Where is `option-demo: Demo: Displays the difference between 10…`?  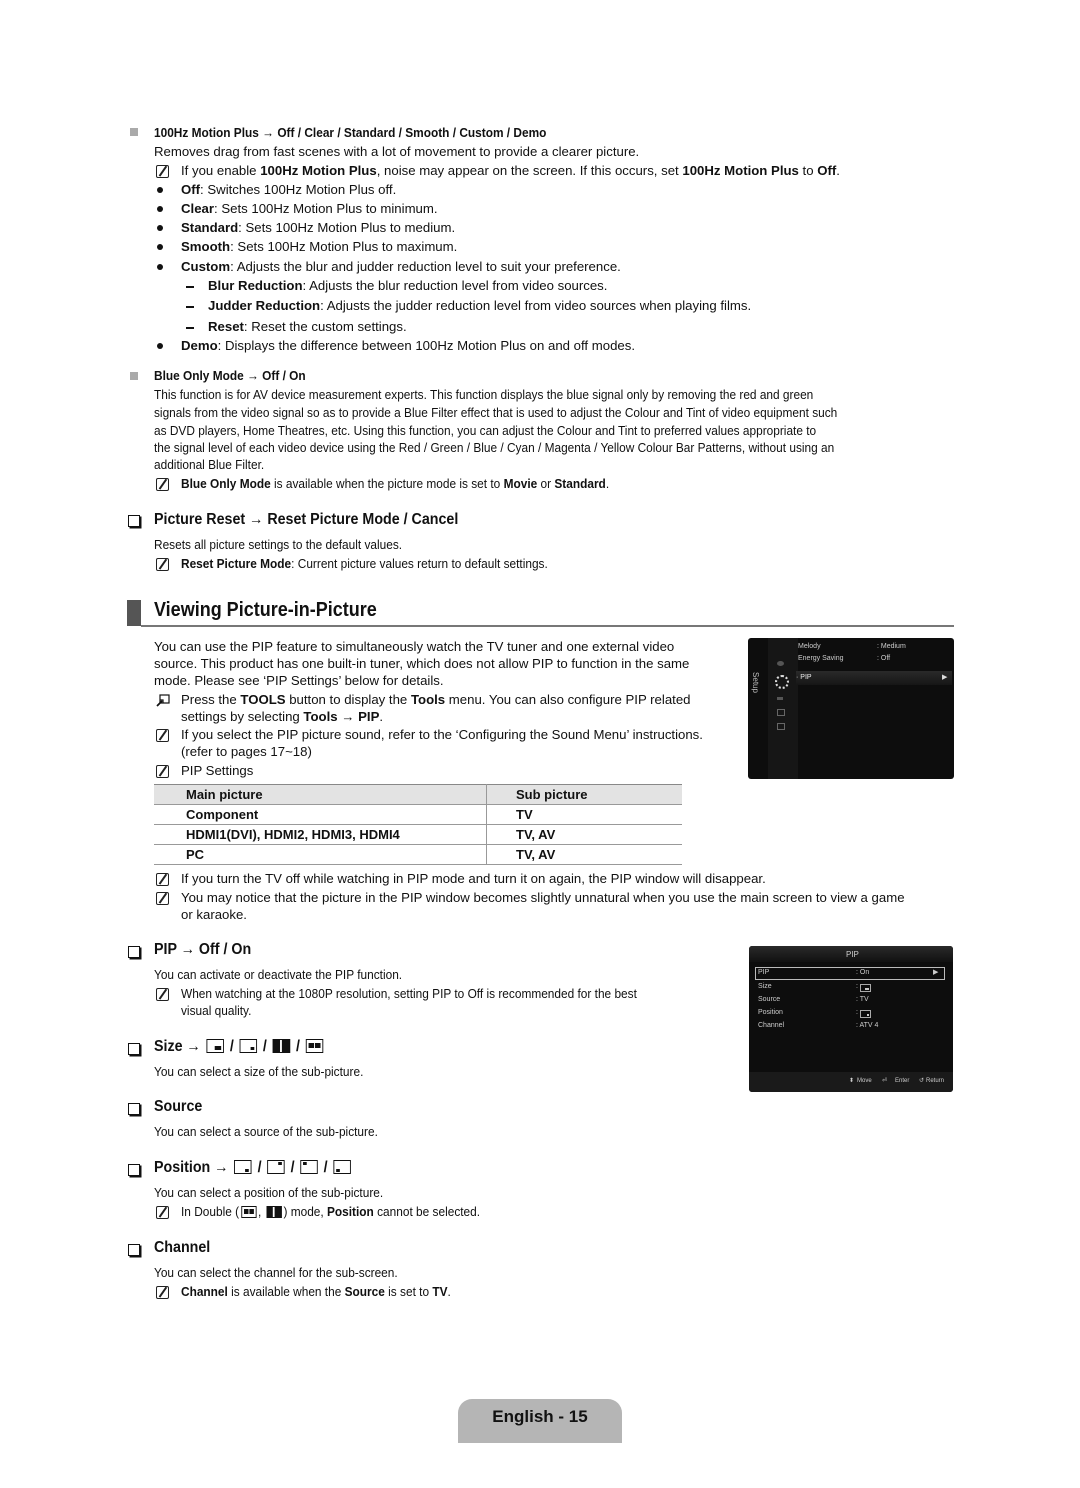 option-demo: Demo: Displays the difference between 10… is located at coordinates (408, 345).